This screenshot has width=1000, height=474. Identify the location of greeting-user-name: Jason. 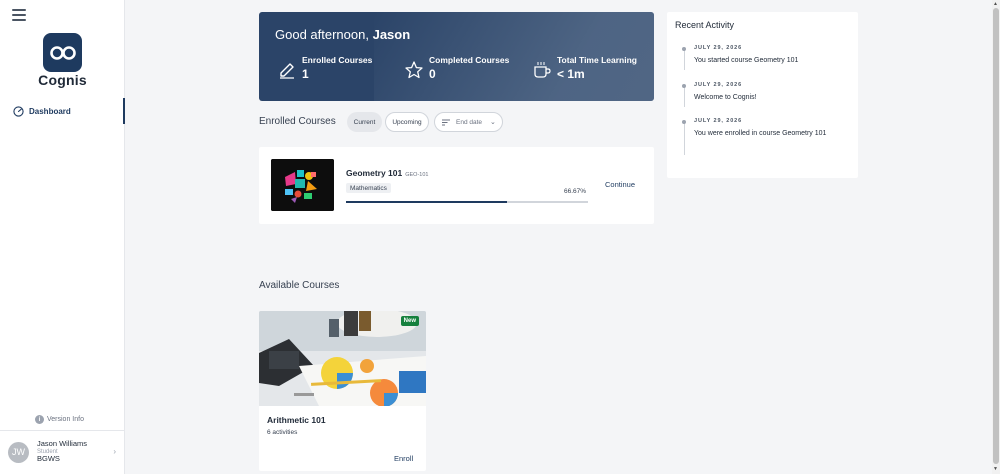
(391, 34).